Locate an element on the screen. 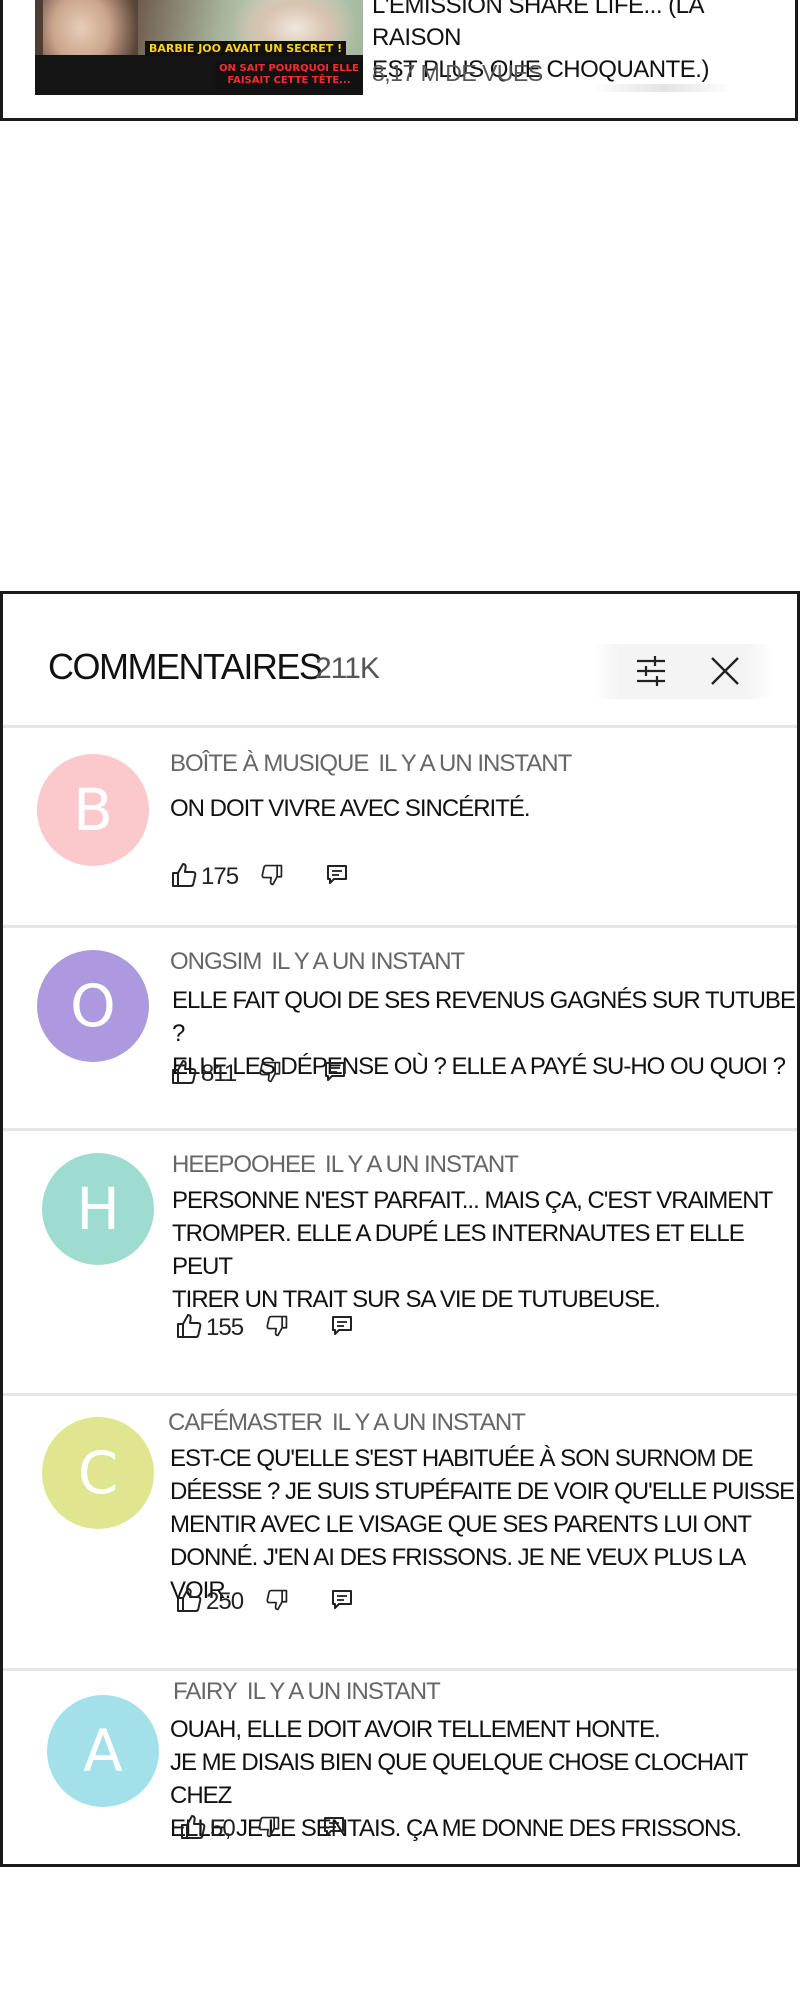 This screenshot has height=2000, width=800. comment-actions: 811 is located at coordinates (258, 1074).